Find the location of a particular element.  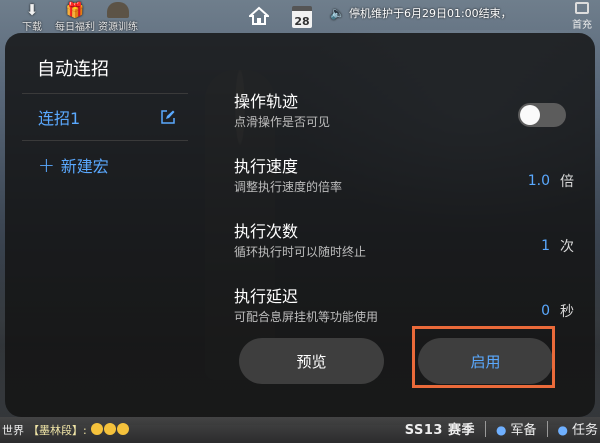

setting-speed: 执行速度 调整执行速度的倍率 1.0 倍 is located at coordinates (404, 188).